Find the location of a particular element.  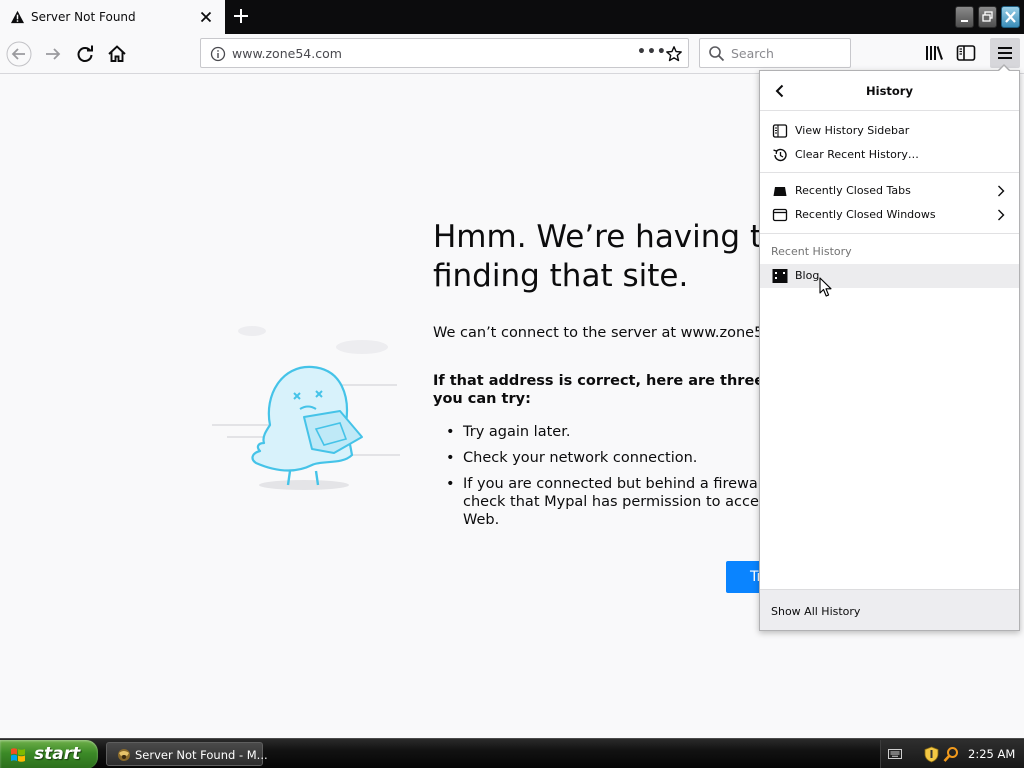

start-button: start is located at coordinates (49, 754).